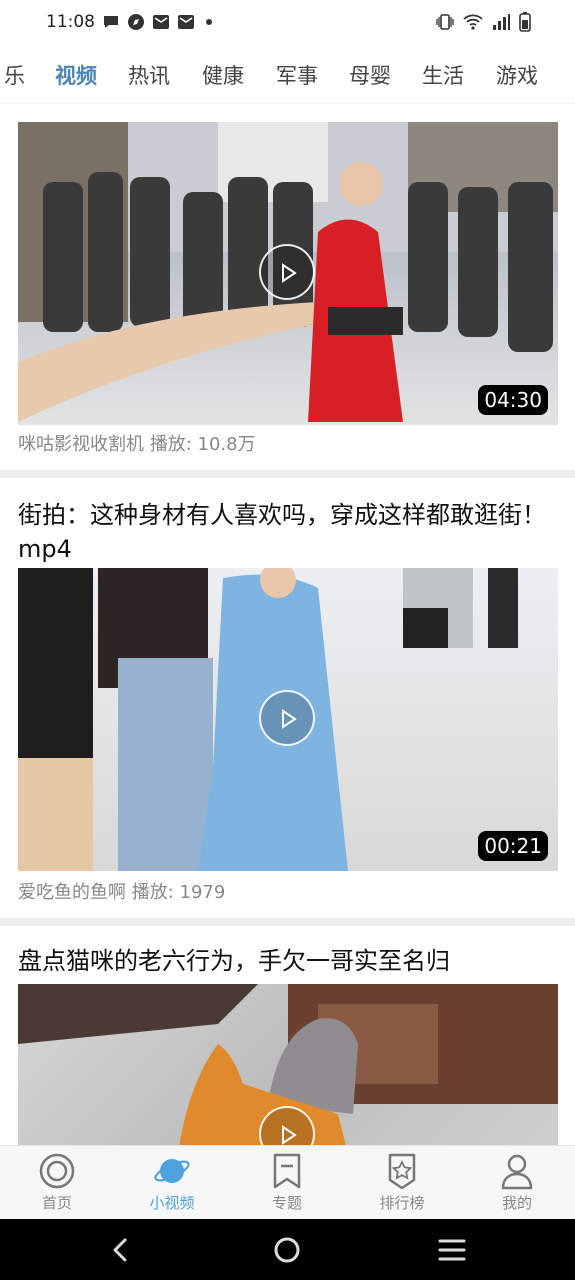 This screenshot has height=1280, width=575. I want to click on tab-mother-baby: 母婴, so click(370, 75).